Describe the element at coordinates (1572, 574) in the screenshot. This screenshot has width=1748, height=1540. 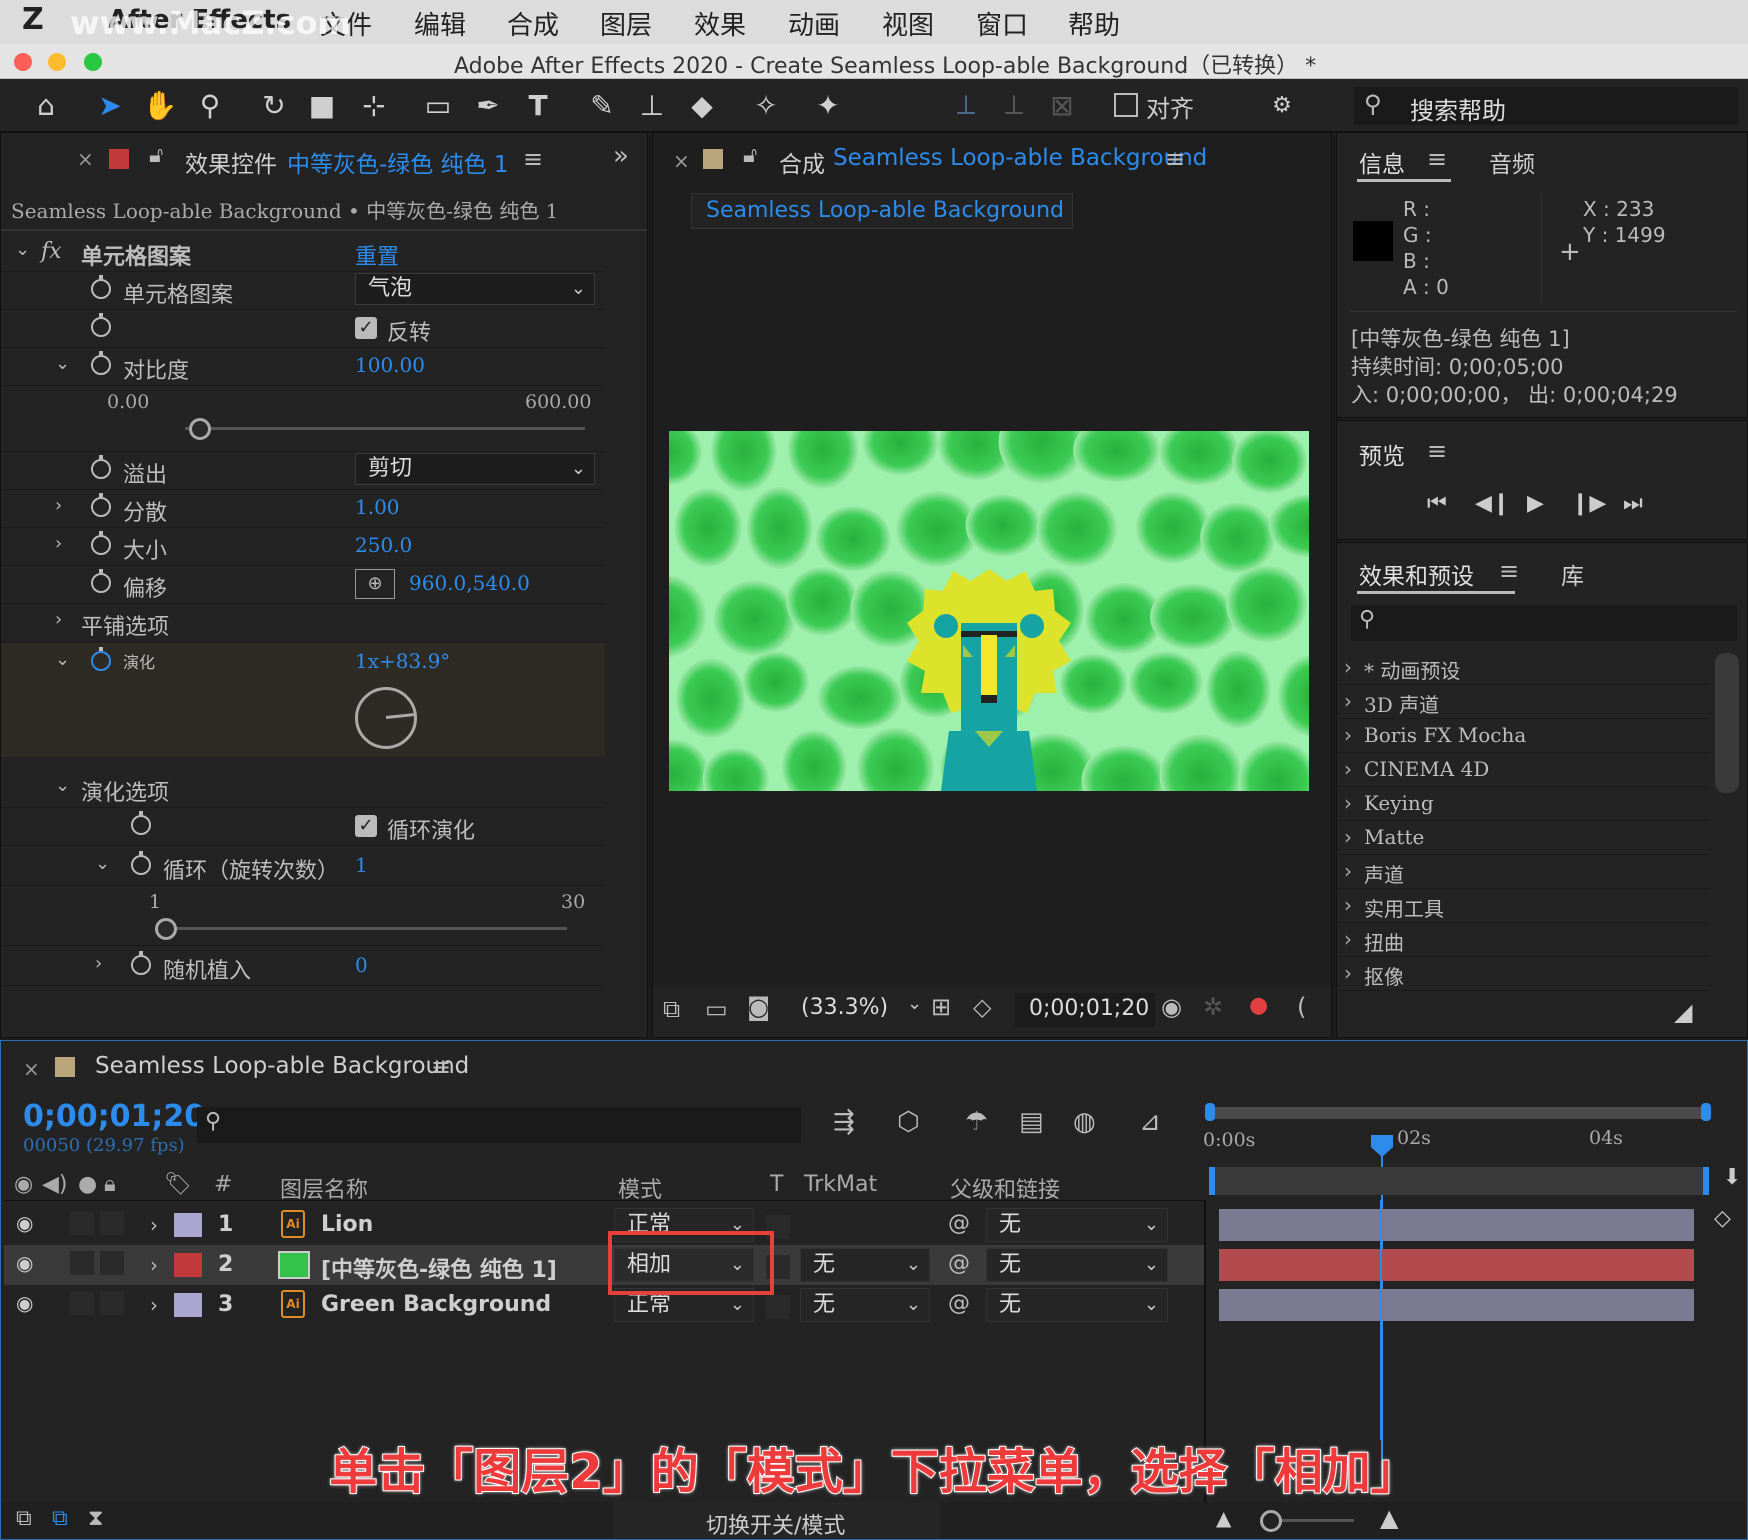
I see `tab-library: 库` at that location.